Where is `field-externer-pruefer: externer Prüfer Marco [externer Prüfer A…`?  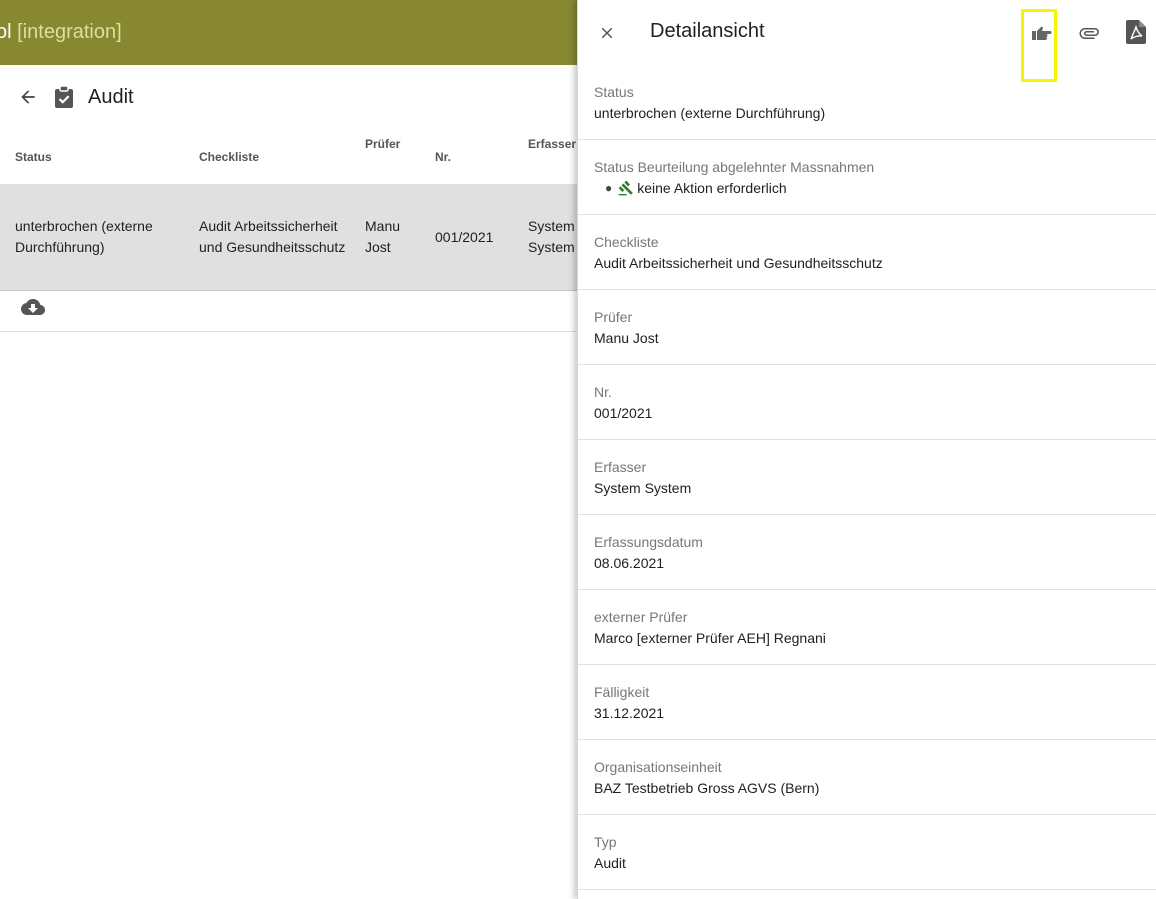
field-externer-pruefer: externer Prüfer Marco [externer Prüfer A… is located at coordinates (867, 627).